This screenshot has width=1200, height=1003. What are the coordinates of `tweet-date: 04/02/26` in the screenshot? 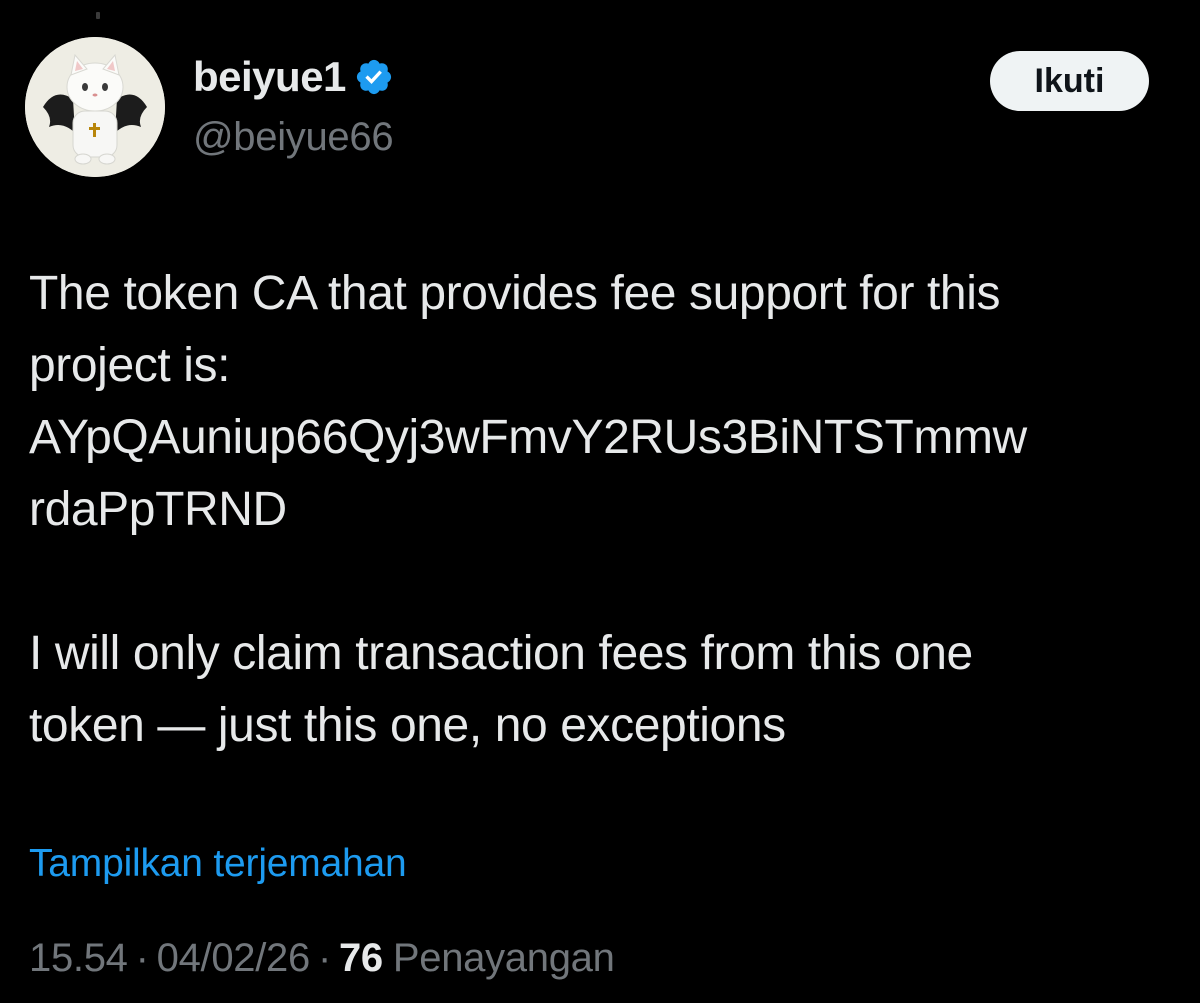 It's located at (234, 958).